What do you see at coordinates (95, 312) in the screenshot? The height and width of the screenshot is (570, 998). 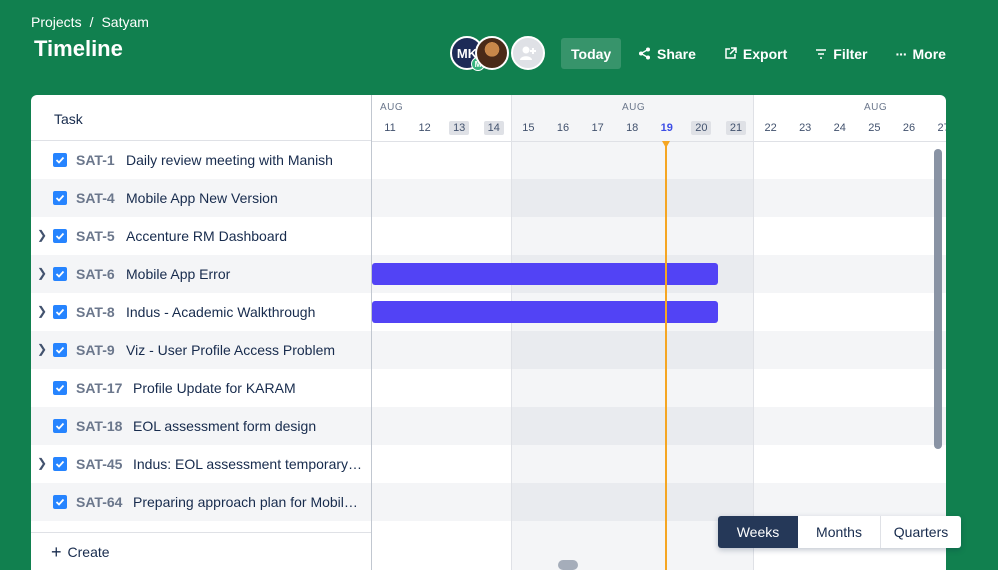 I see `task-key: SAT-8` at bounding box center [95, 312].